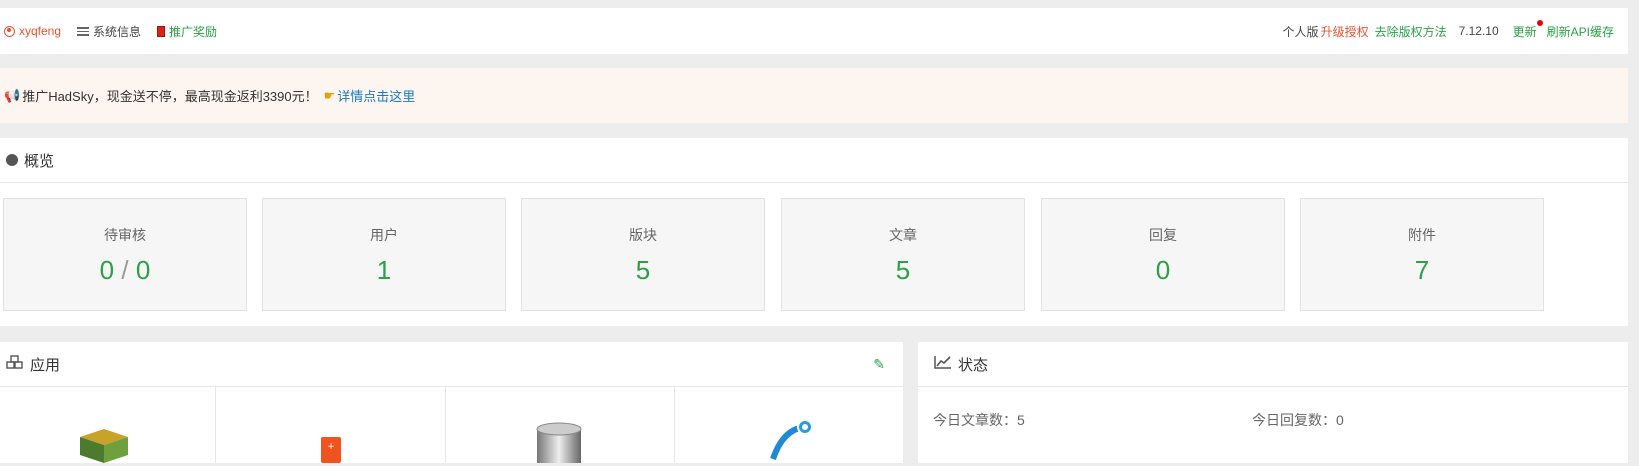 This screenshot has width=1639, height=466. Describe the element at coordinates (814, 160) in the screenshot. I see `overview-header: i 概览` at that location.